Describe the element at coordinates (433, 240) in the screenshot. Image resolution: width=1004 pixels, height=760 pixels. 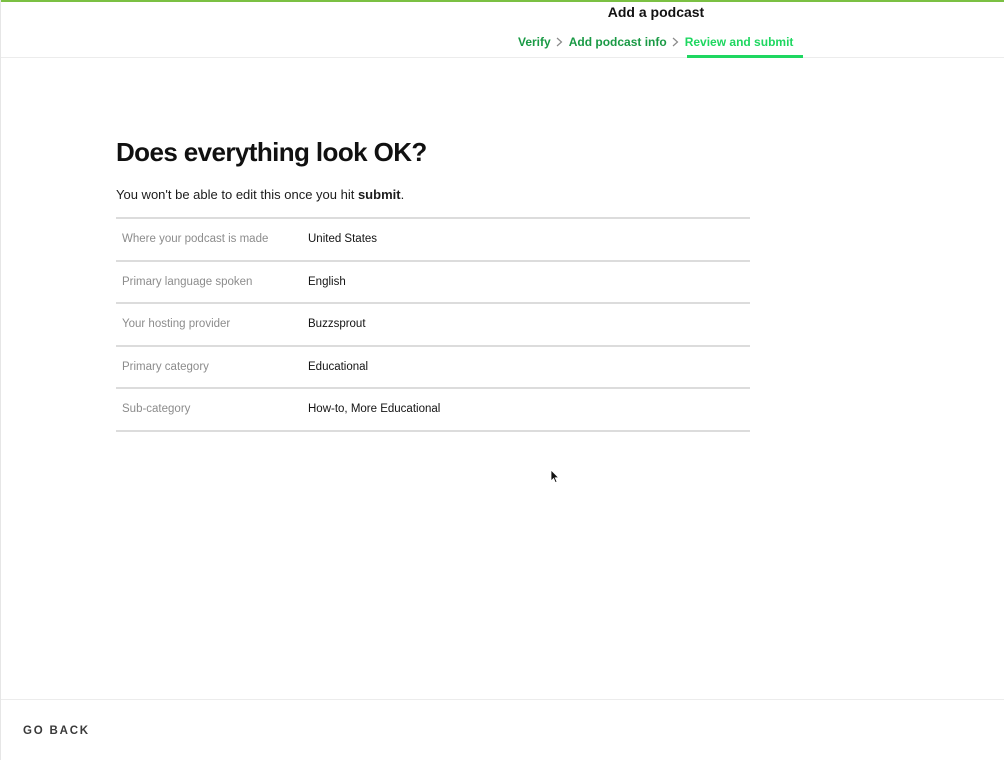
I see `table-row: Where your podcast is made United States` at that location.